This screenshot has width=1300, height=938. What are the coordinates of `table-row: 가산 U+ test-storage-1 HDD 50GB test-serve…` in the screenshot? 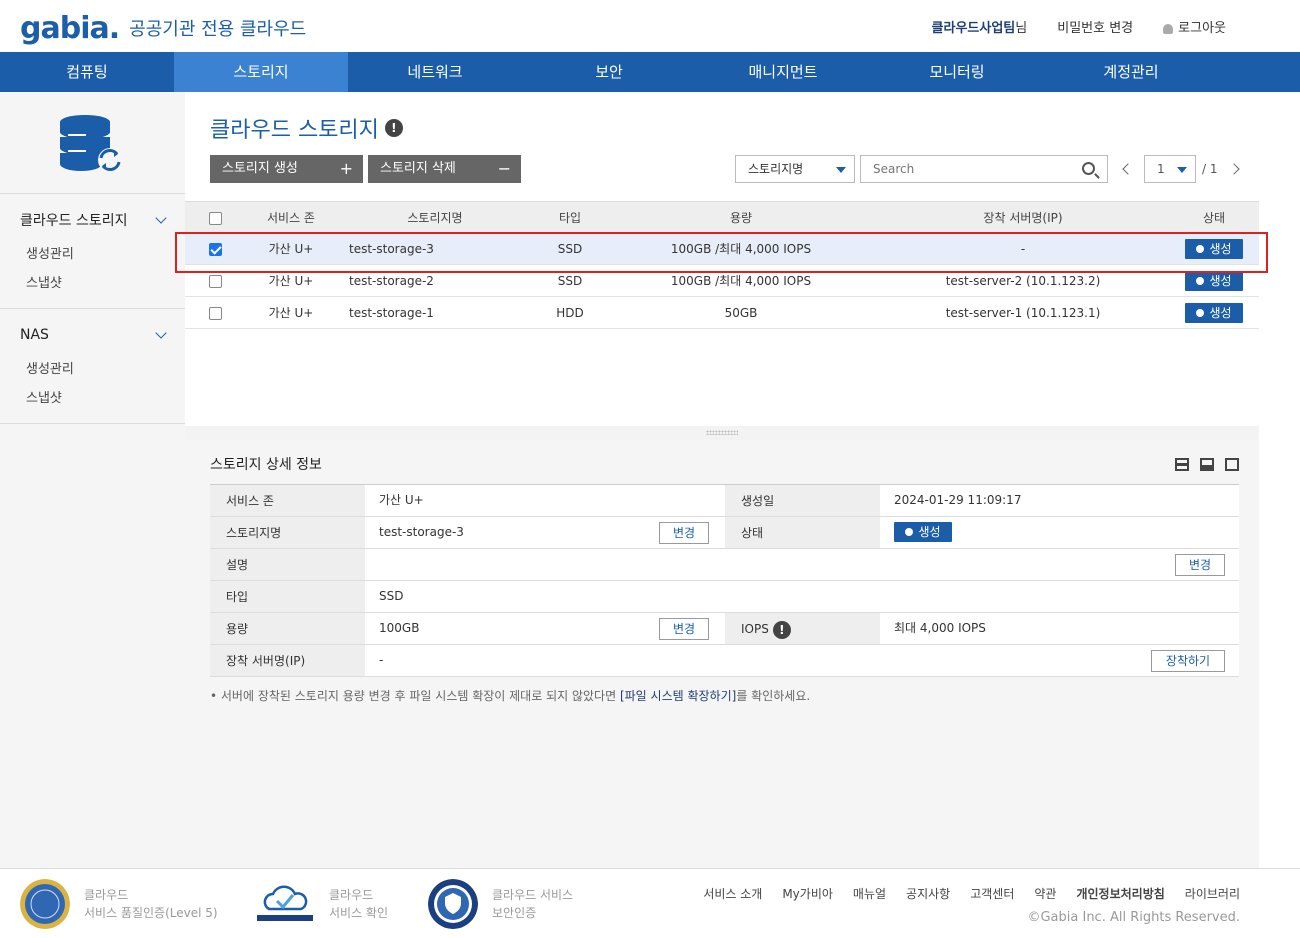 It's located at (722, 313).